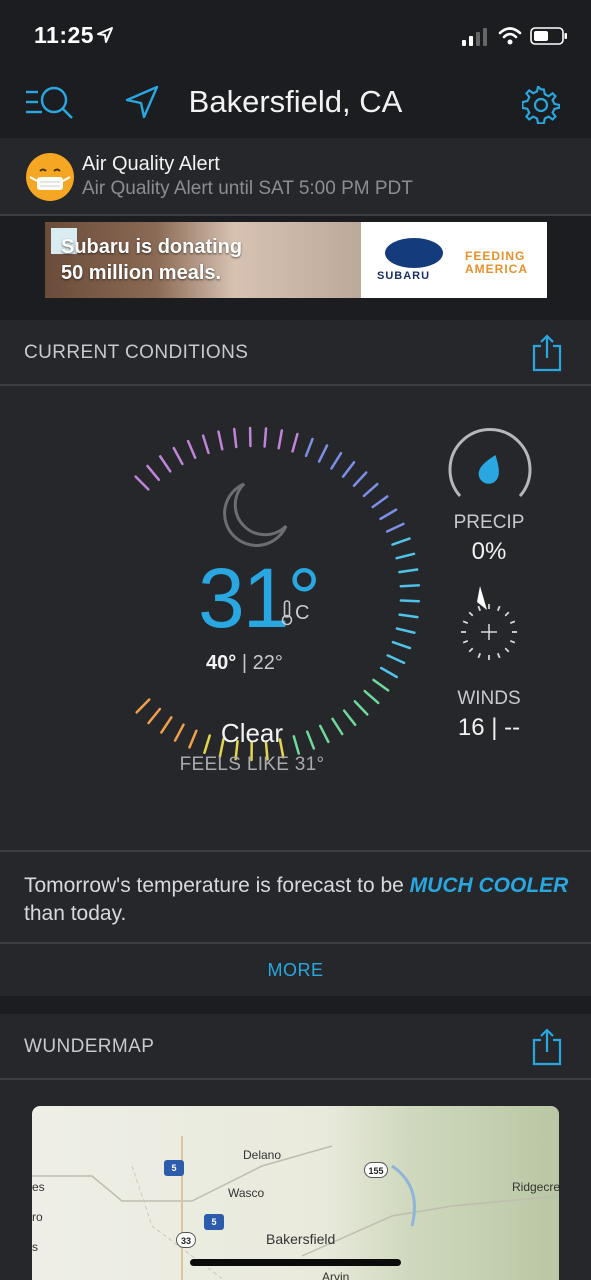 The image size is (591, 1280). What do you see at coordinates (186, 1240) in the screenshot?
I see `highway-shield: 33` at bounding box center [186, 1240].